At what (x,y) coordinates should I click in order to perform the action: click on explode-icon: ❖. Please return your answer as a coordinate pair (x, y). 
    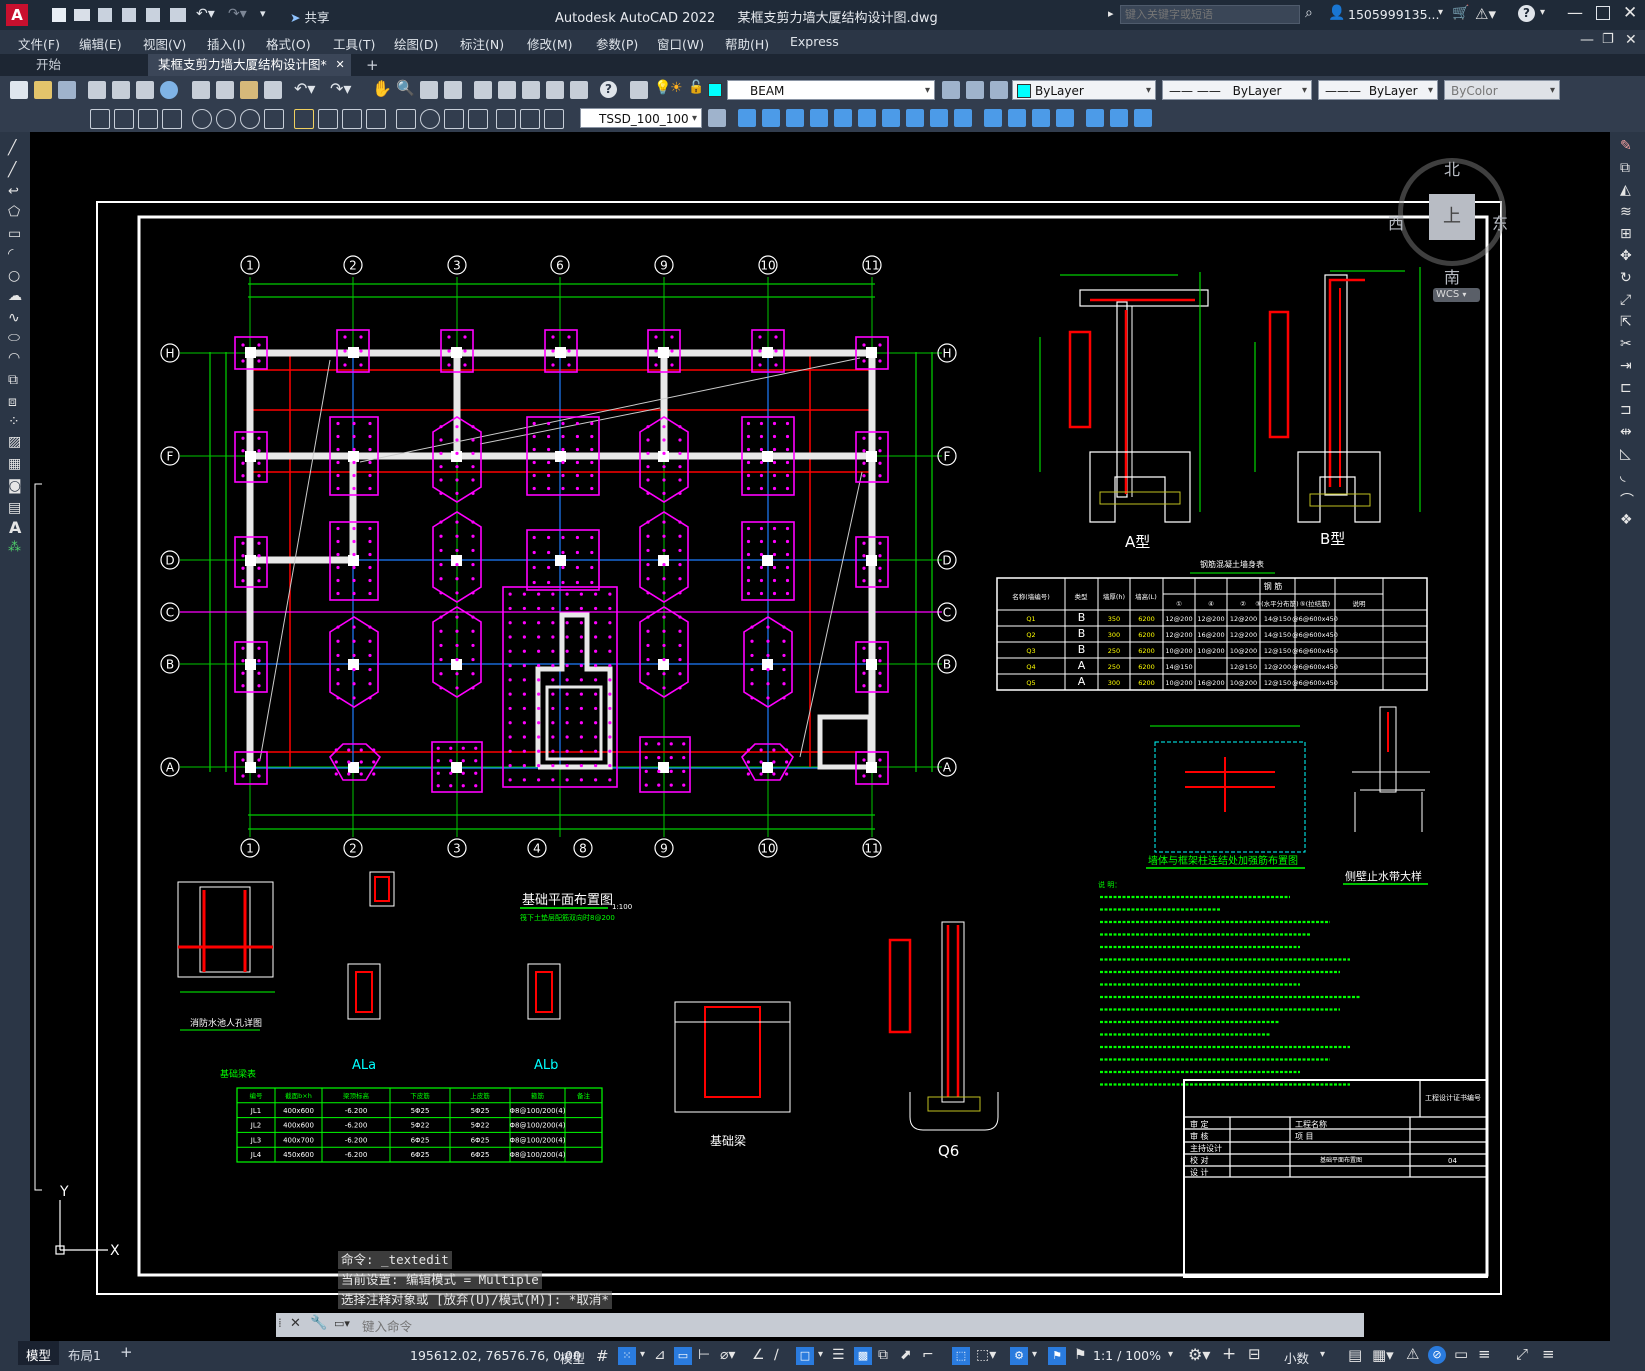
    Looking at the image, I should click on (1626, 520).